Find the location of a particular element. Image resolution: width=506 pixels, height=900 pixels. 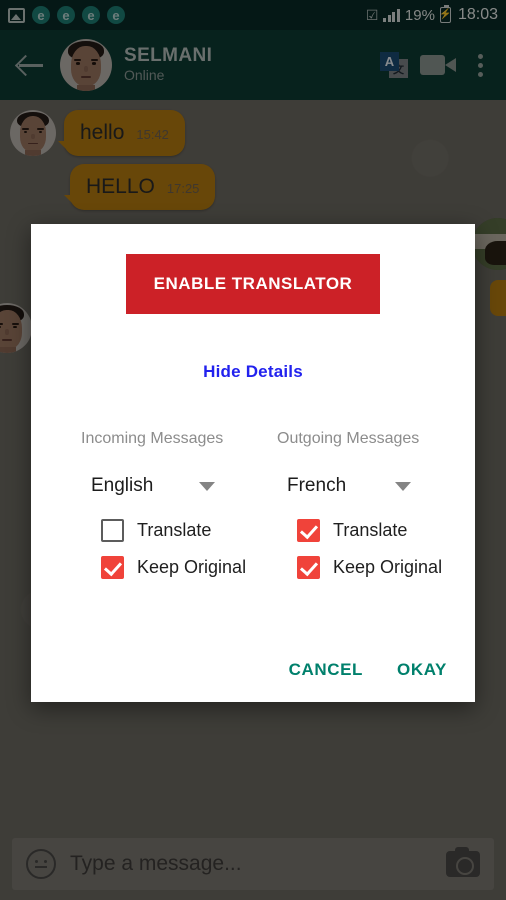

incoming-messages-header: Incoming Messages is located at coordinates (152, 438).